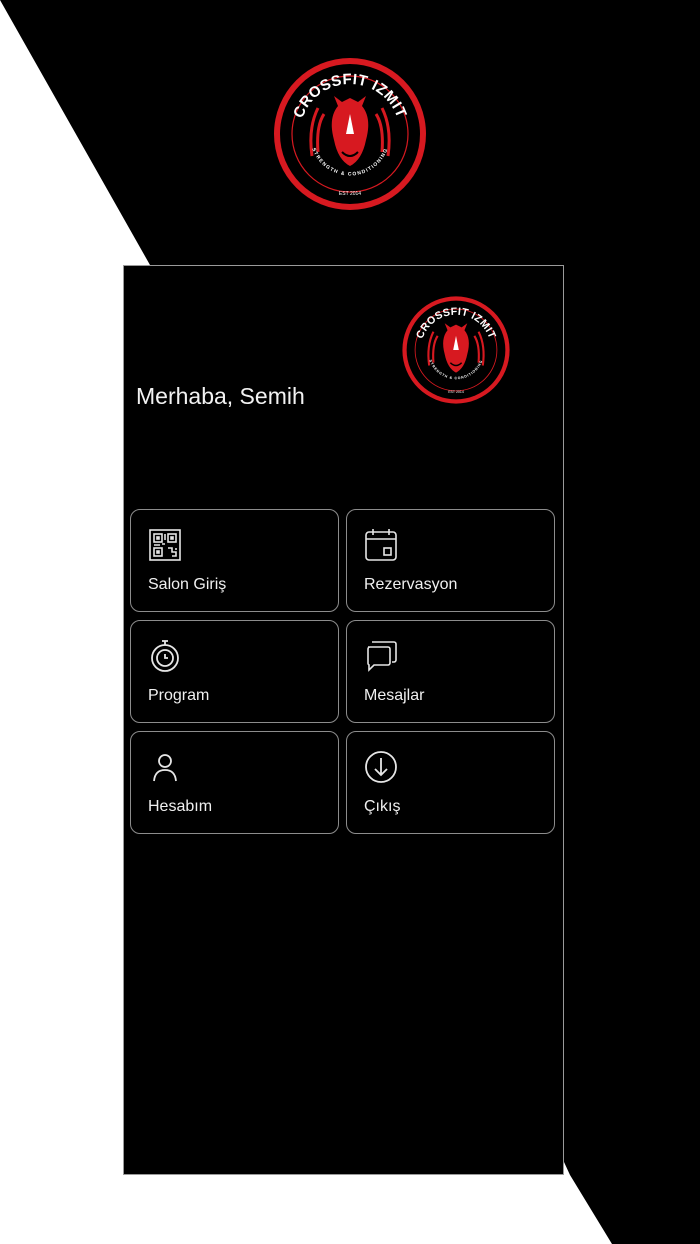 The width and height of the screenshot is (700, 1244). I want to click on menu-tile-rezervasyon: Rezervasyon, so click(450, 560).